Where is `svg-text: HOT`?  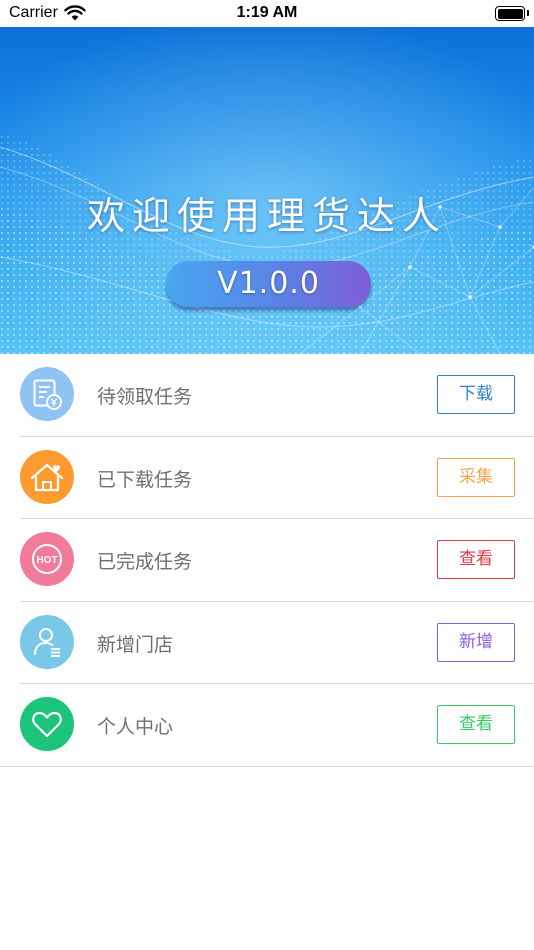
svg-text: HOT is located at coordinates (46, 560).